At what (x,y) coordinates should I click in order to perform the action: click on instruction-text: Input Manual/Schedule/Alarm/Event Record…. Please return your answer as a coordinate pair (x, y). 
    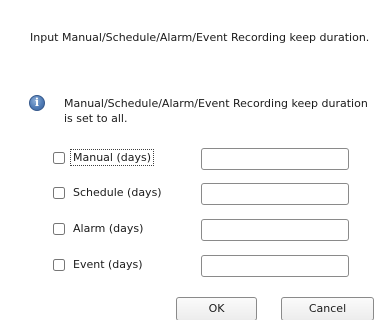
    Looking at the image, I should click on (200, 37).